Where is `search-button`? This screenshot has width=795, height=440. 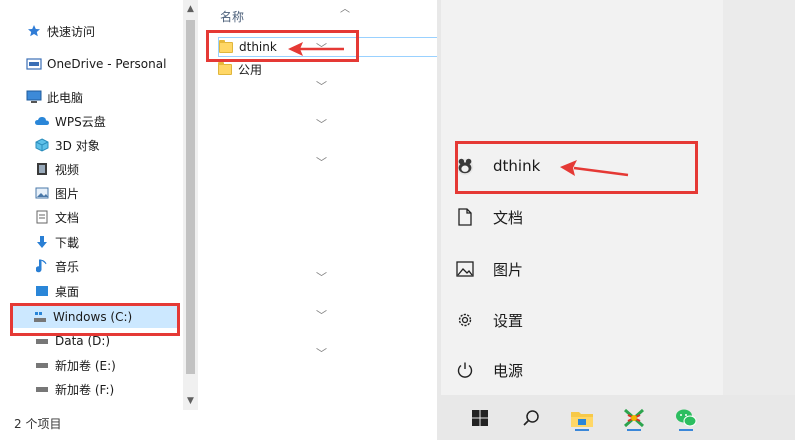 search-button is located at coordinates (531, 418).